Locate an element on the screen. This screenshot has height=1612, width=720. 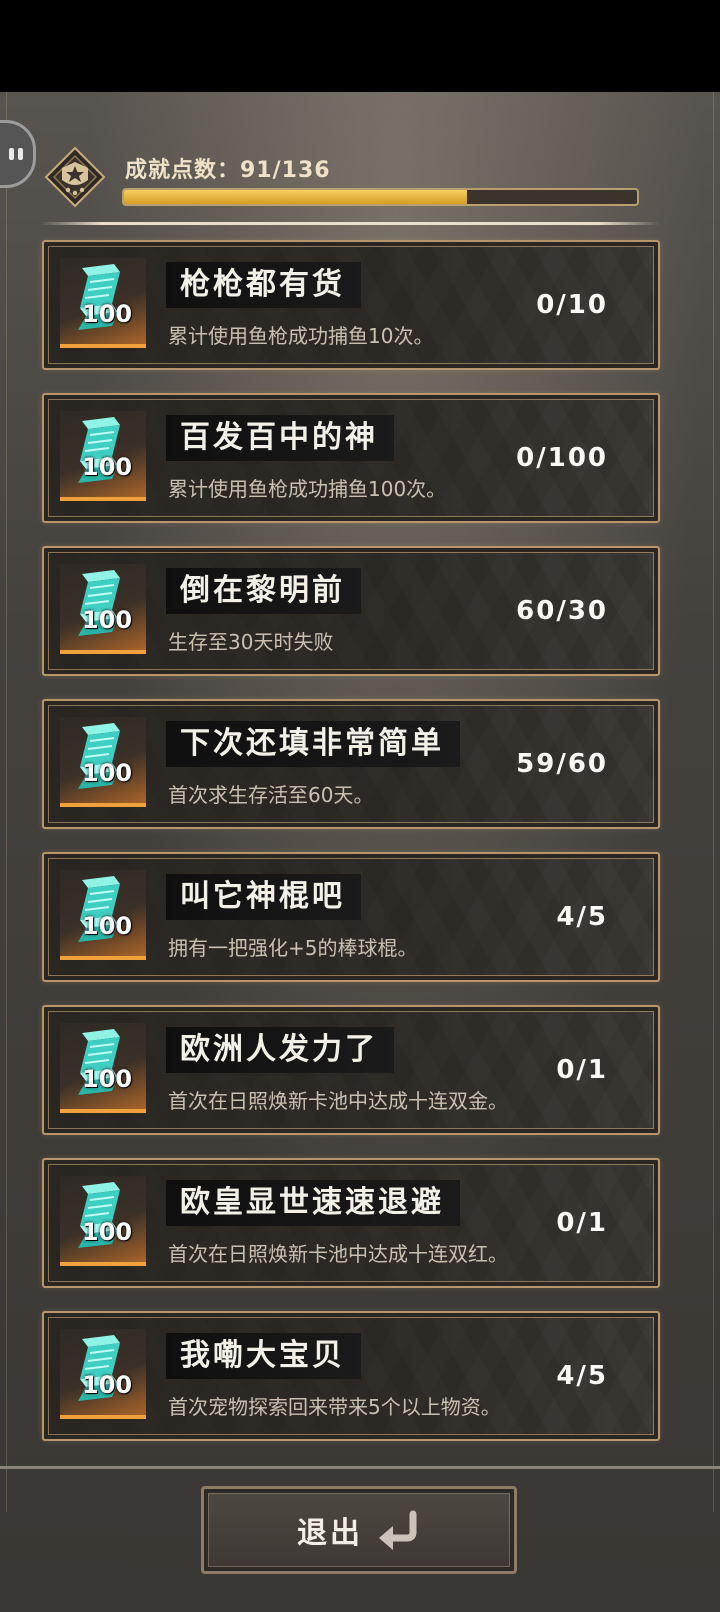
top-black-bar is located at coordinates (360, 46).